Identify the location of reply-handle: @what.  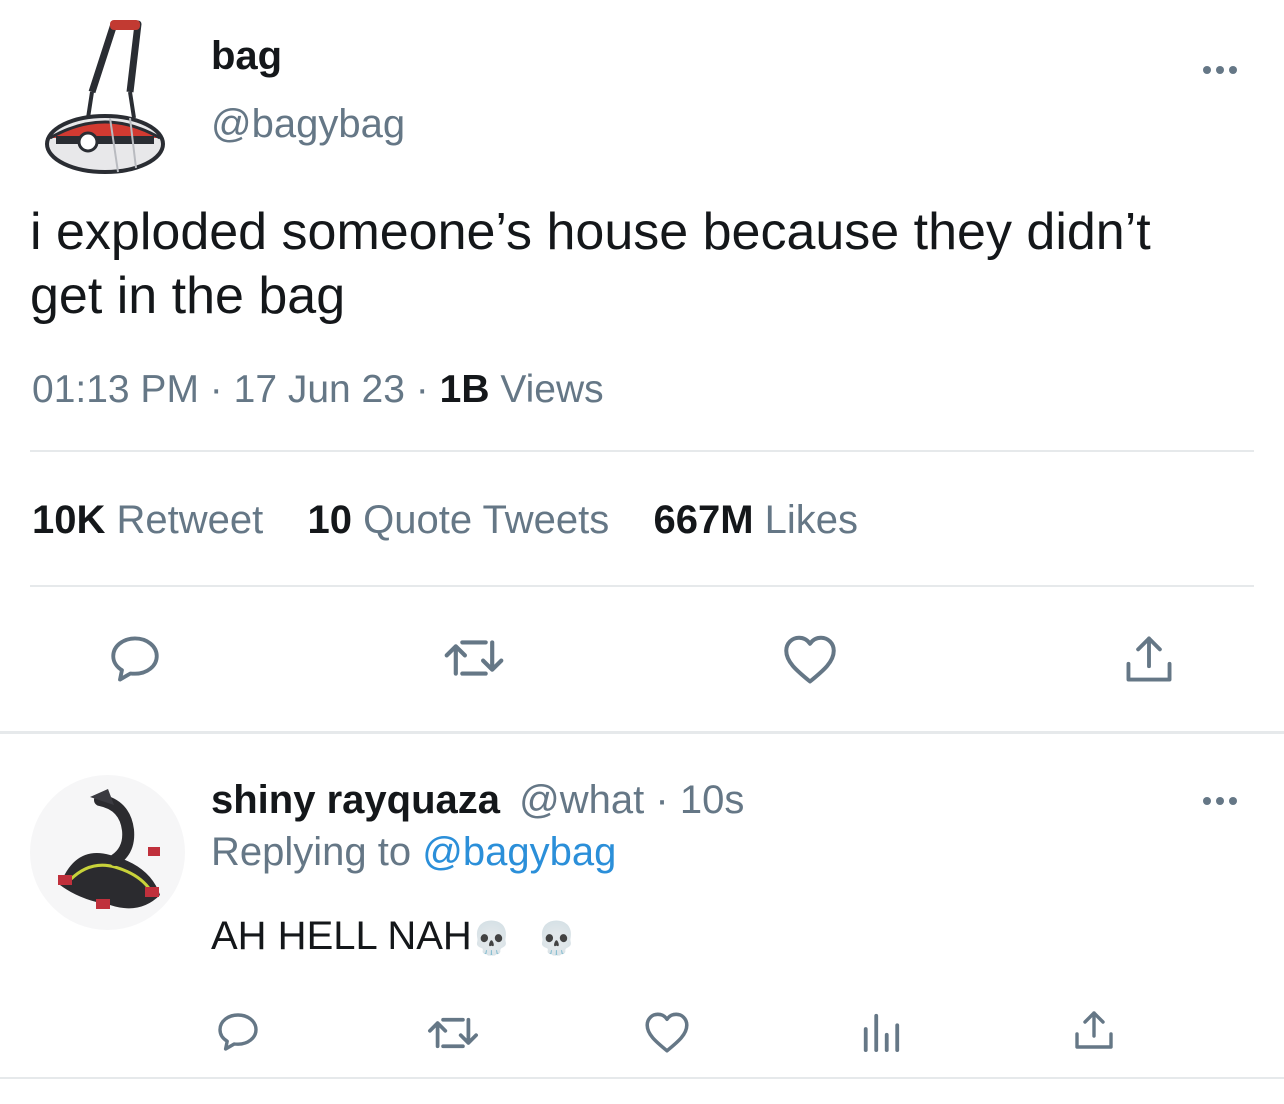
(581, 800).